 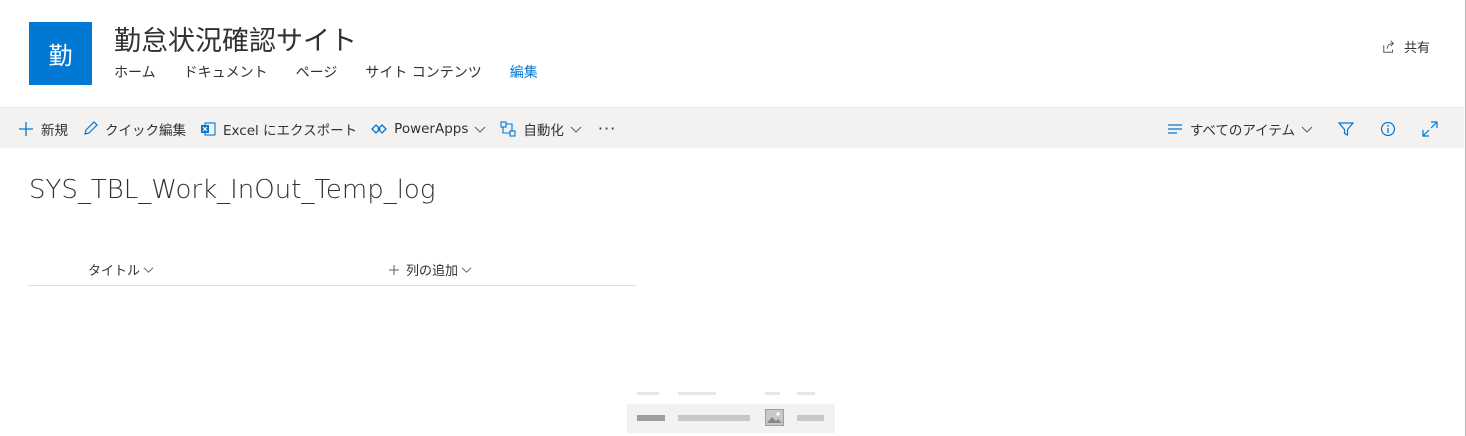 I want to click on image-icon, so click(x=774, y=417).